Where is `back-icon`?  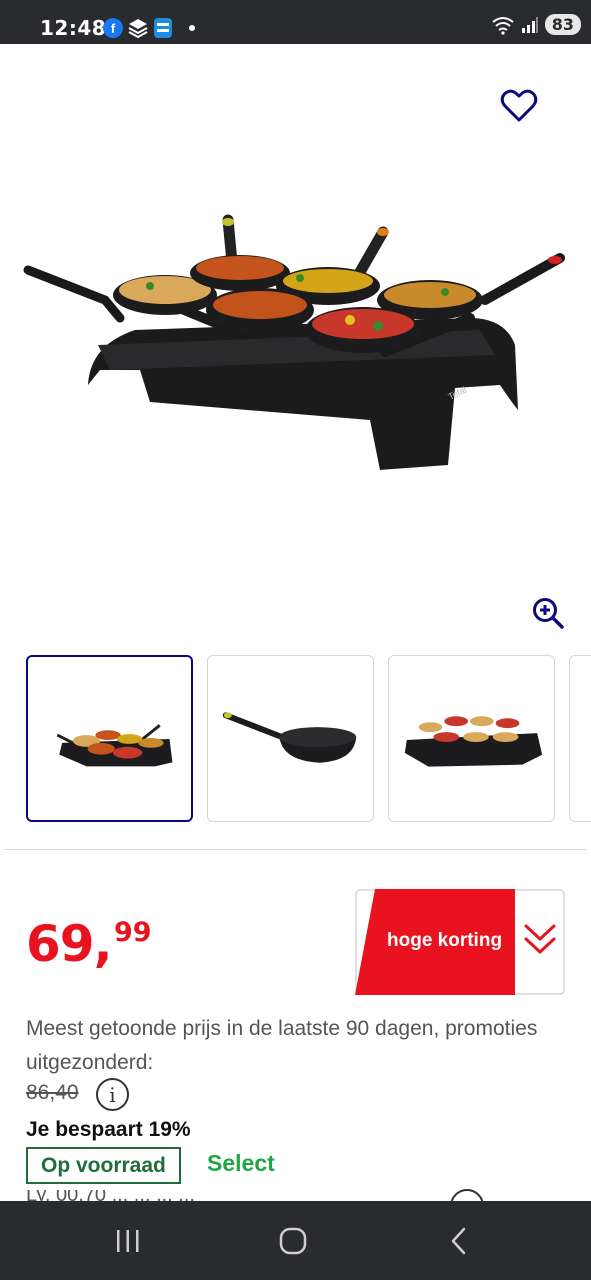
back-icon is located at coordinates (458, 1240).